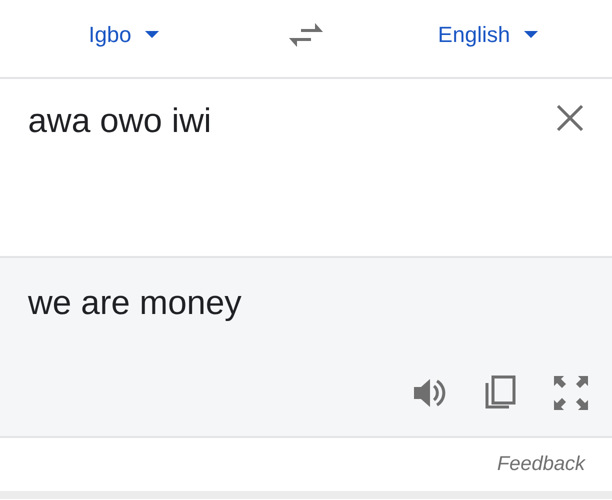 This screenshot has height=500, width=612. Describe the element at coordinates (306, 35) in the screenshot. I see `swap-icon` at that location.